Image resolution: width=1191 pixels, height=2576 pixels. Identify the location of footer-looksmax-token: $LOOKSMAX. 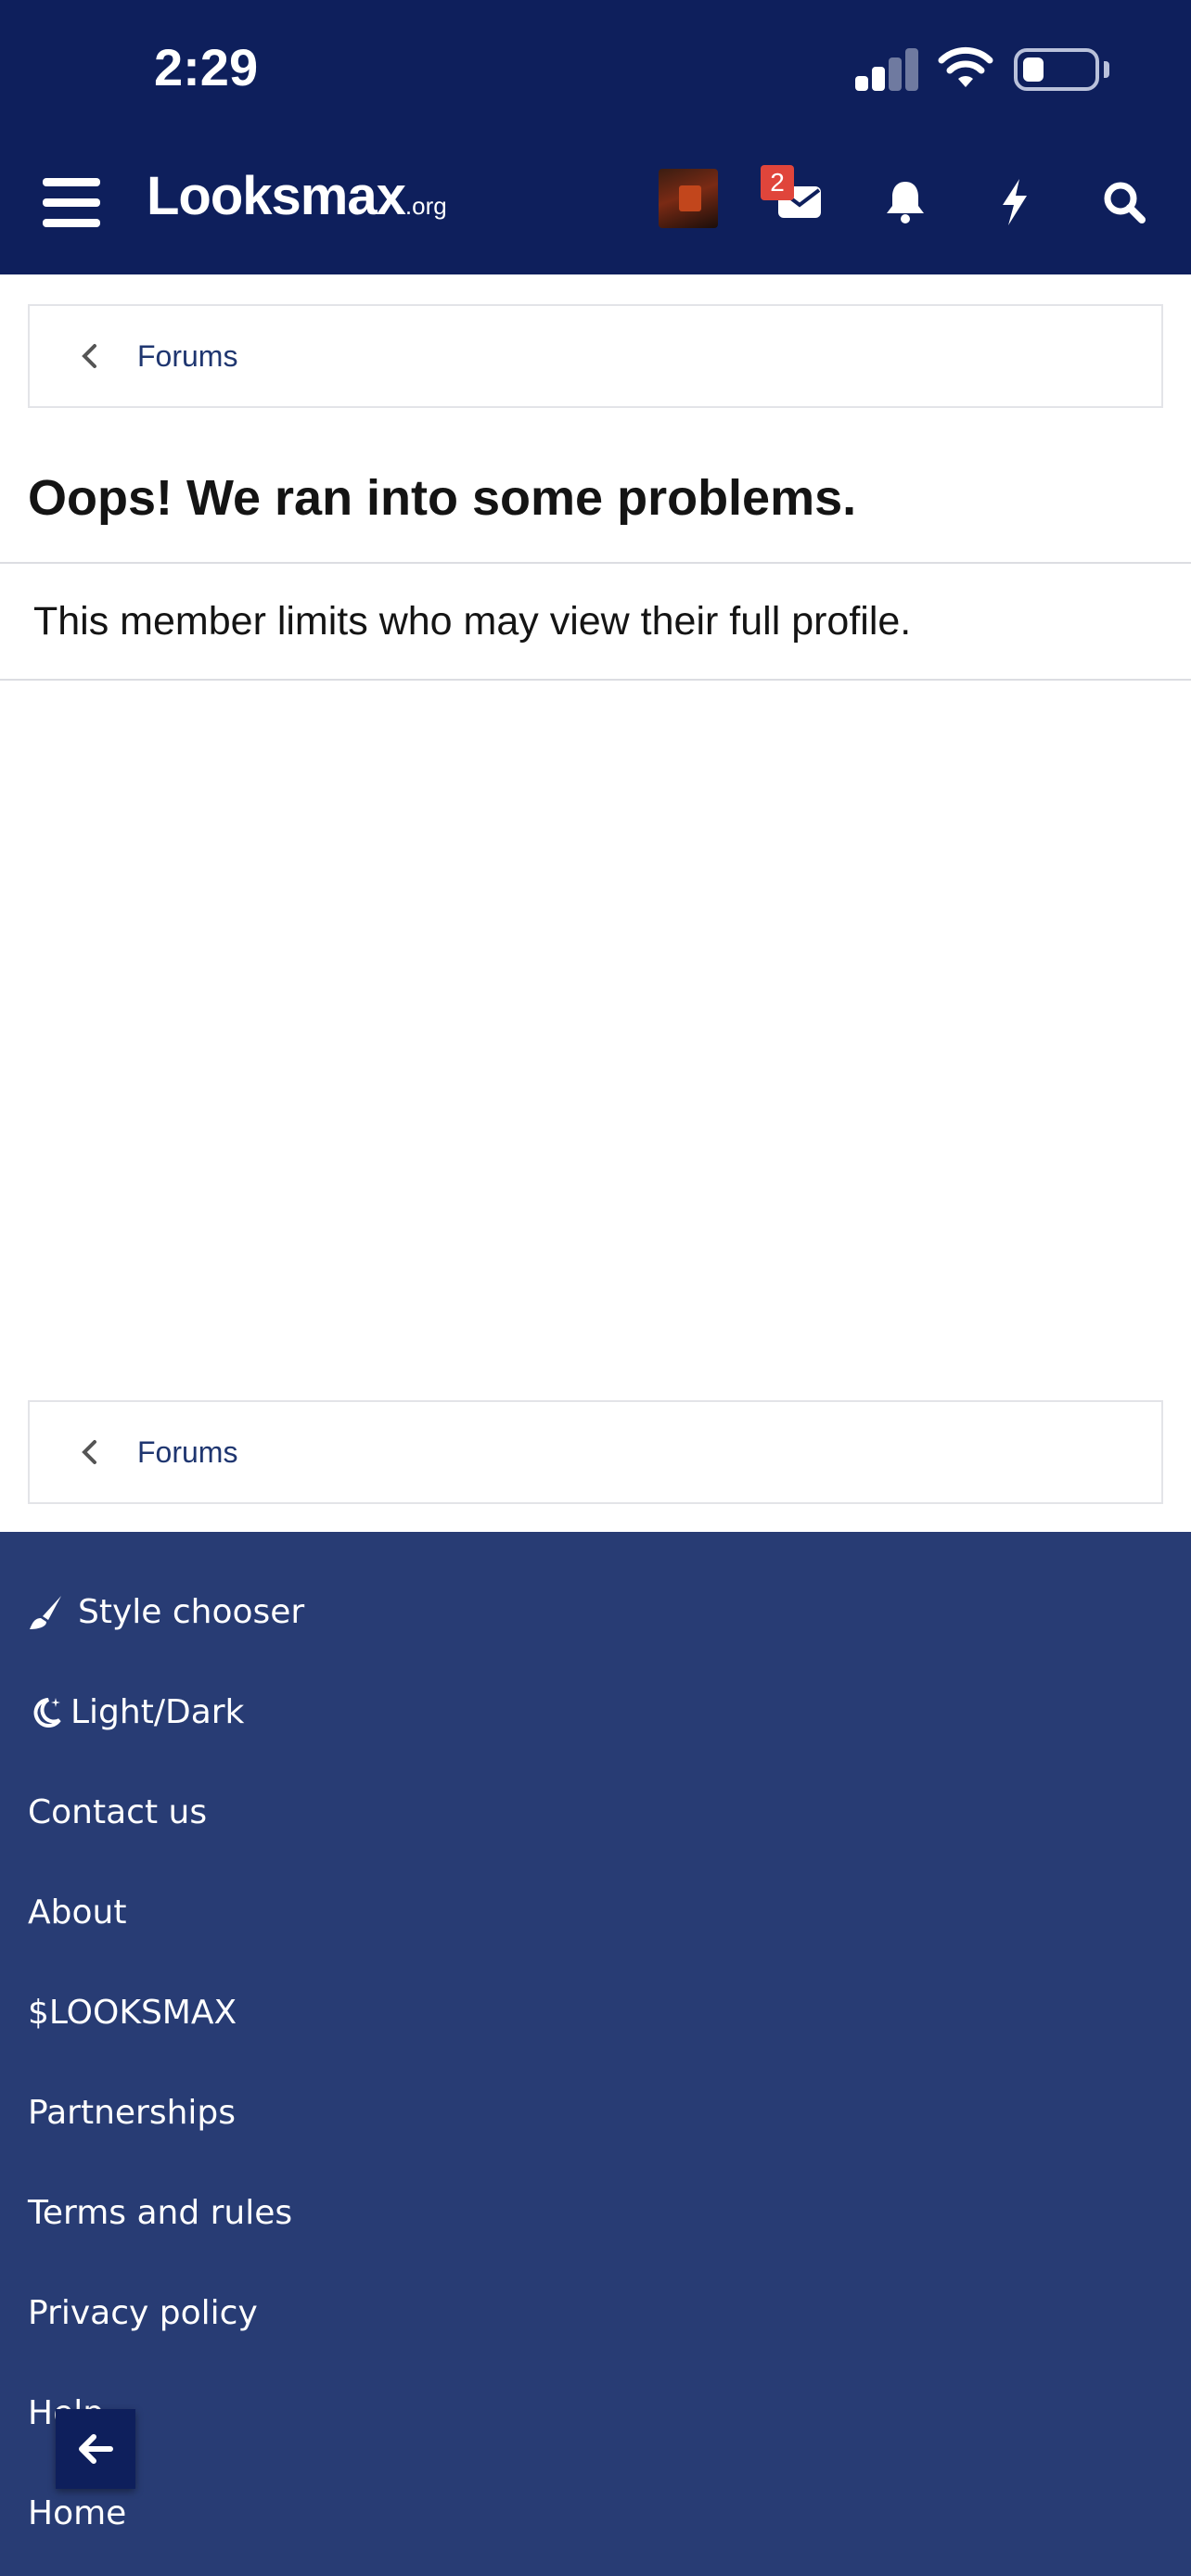
(132, 2013).